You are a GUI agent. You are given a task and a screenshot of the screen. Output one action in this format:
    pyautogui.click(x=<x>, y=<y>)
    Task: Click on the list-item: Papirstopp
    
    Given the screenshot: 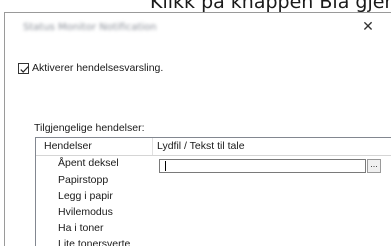 What is the action you would take?
    pyautogui.click(x=213, y=180)
    